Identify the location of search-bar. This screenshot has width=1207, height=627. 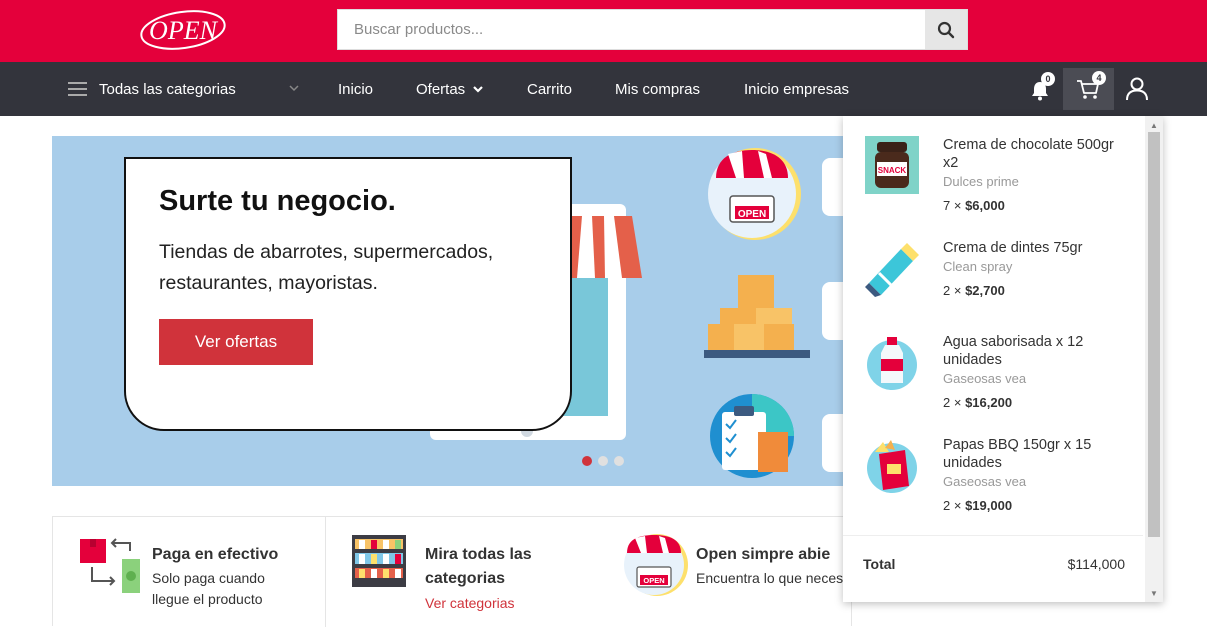
(652, 29).